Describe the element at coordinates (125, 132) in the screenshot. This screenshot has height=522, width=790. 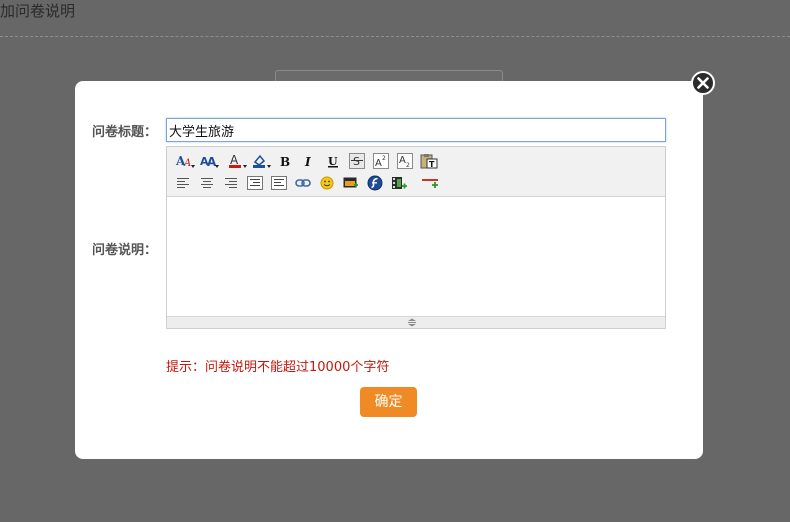
I see `title-label: 问卷标题：` at that location.